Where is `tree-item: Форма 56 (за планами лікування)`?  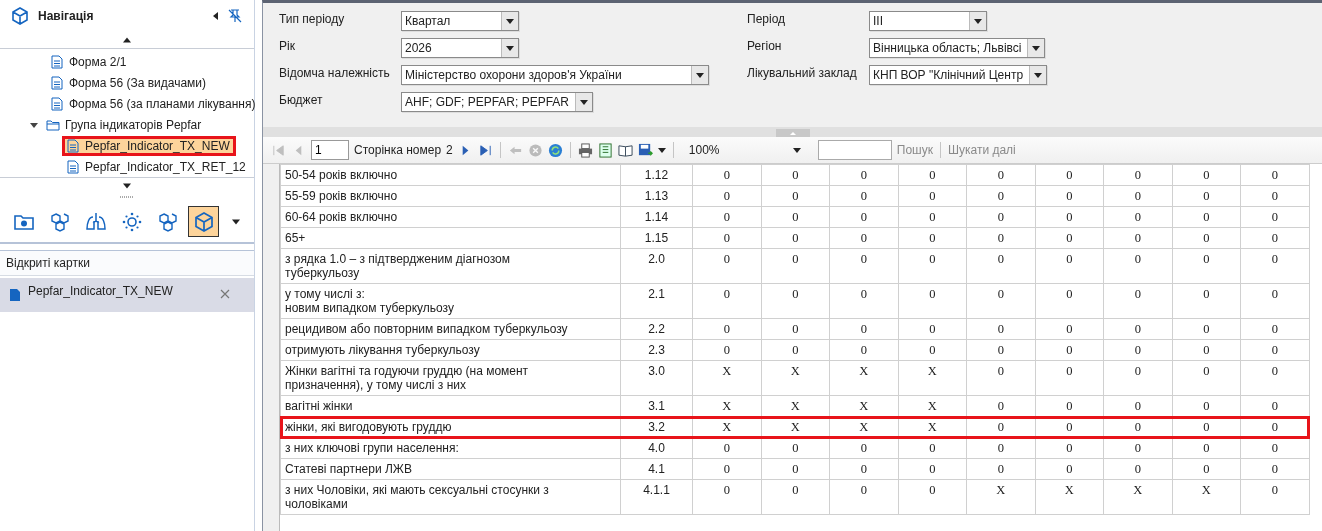 tree-item: Форма 56 (за планами лікування) is located at coordinates (154, 103).